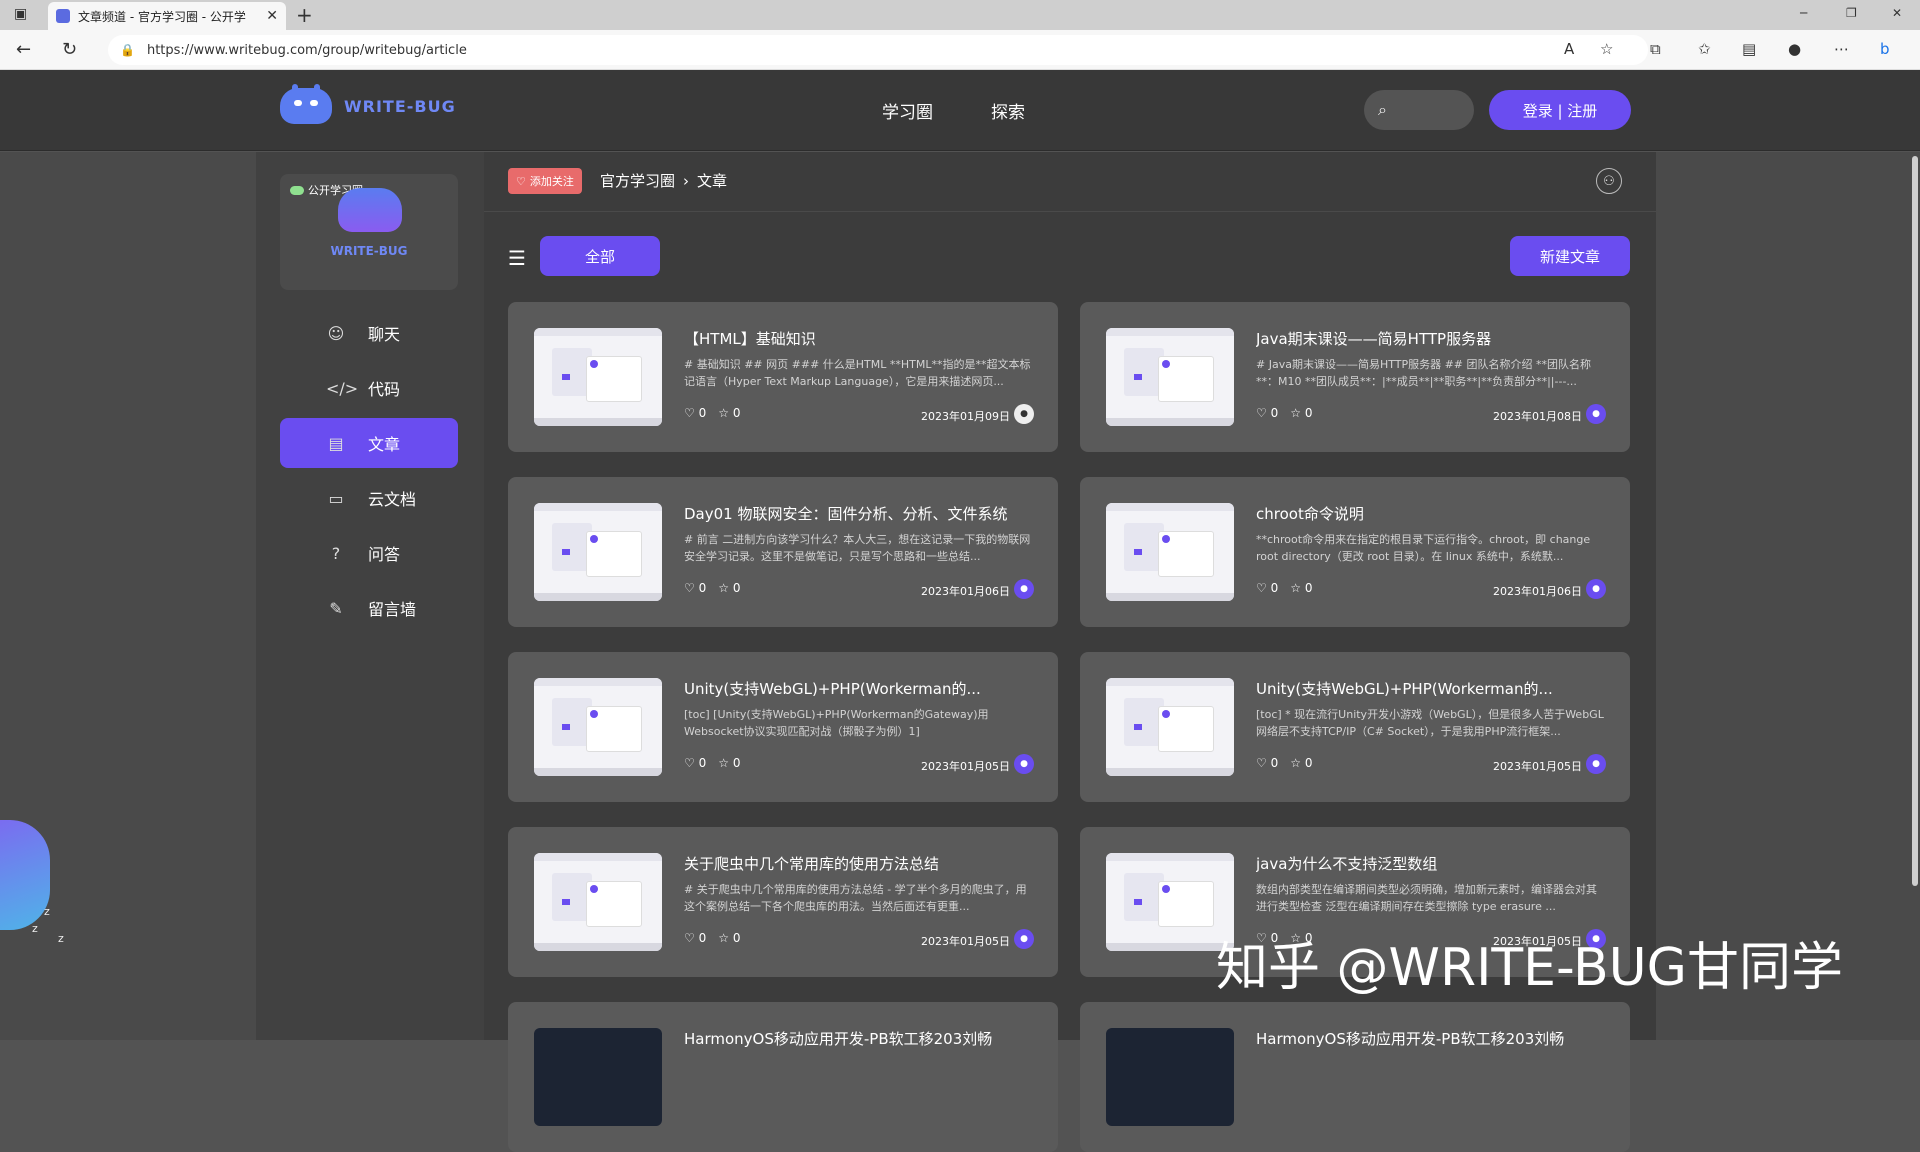  I want to click on article-title: Java期末课设——简易HTTP服务器, so click(1431, 338).